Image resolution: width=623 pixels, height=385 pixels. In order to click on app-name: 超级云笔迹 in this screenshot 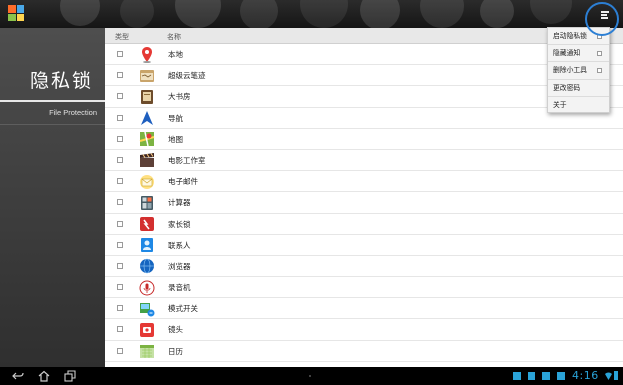, I will do `click(187, 76)`.